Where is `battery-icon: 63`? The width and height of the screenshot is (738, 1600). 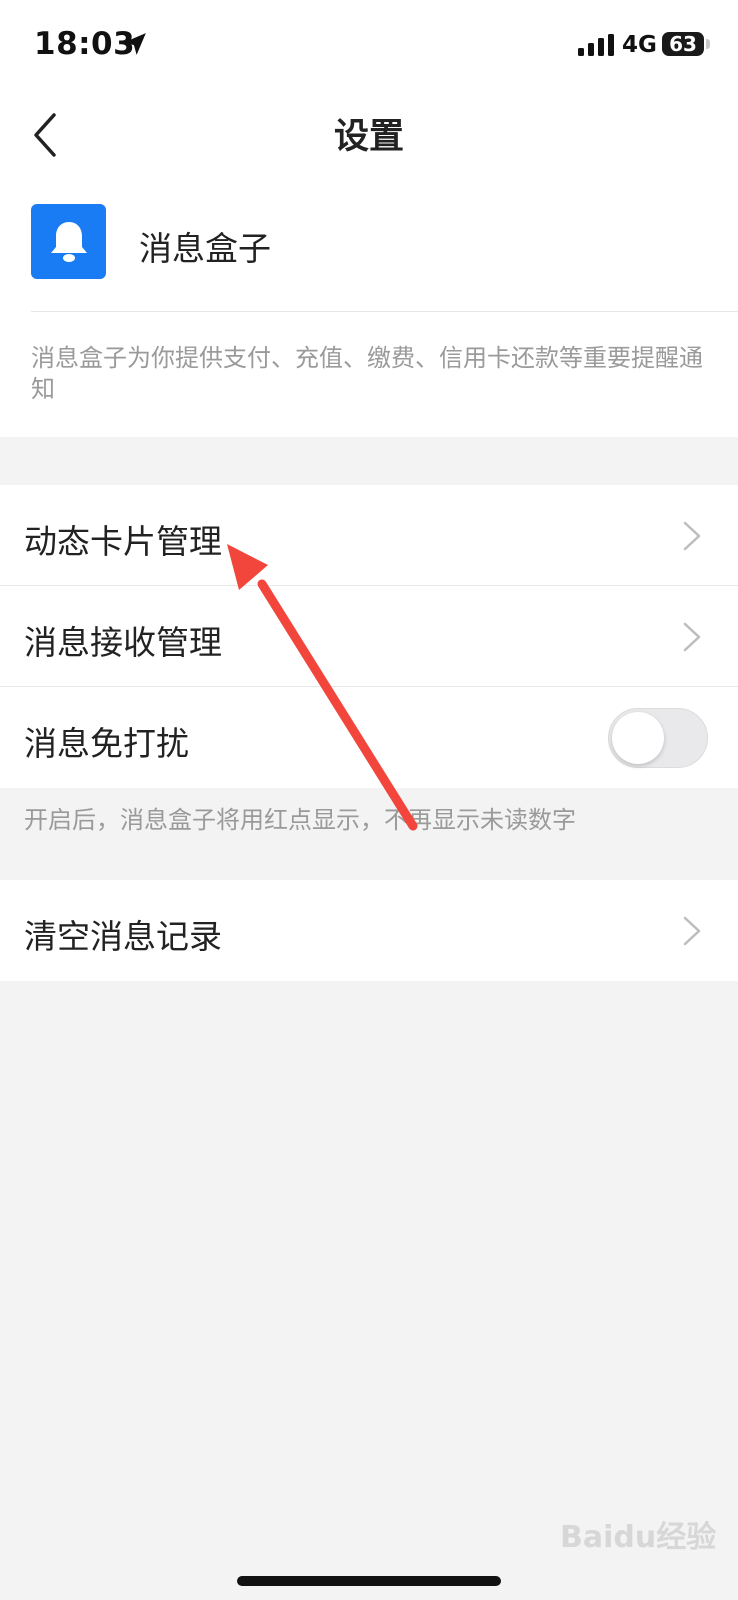 battery-icon: 63 is located at coordinates (683, 44).